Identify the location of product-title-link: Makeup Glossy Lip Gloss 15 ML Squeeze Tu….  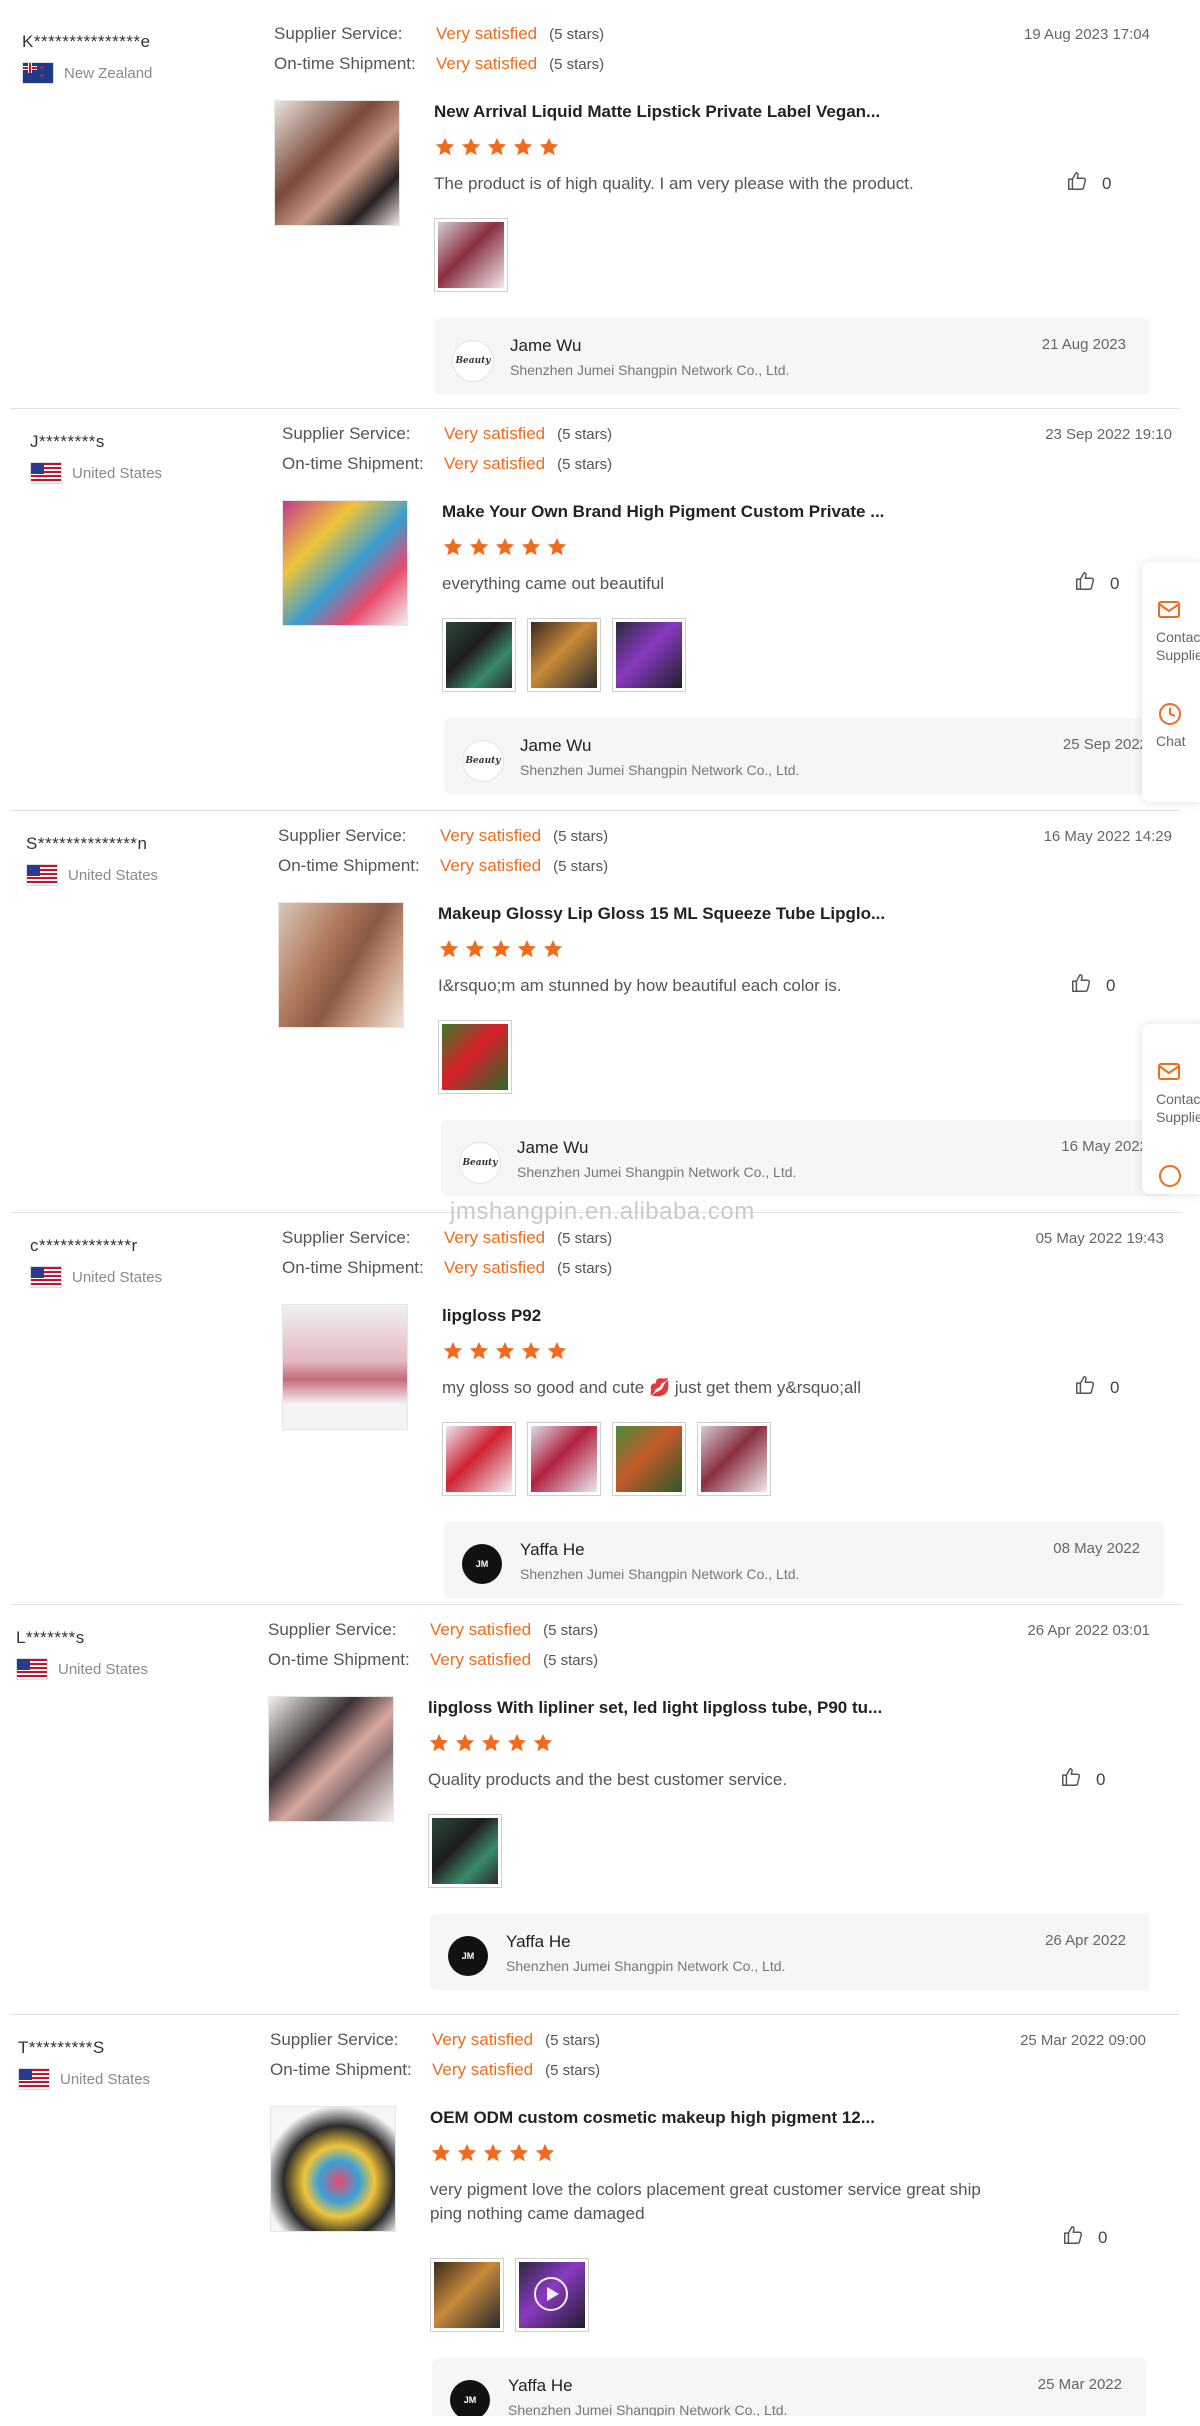
(661, 914).